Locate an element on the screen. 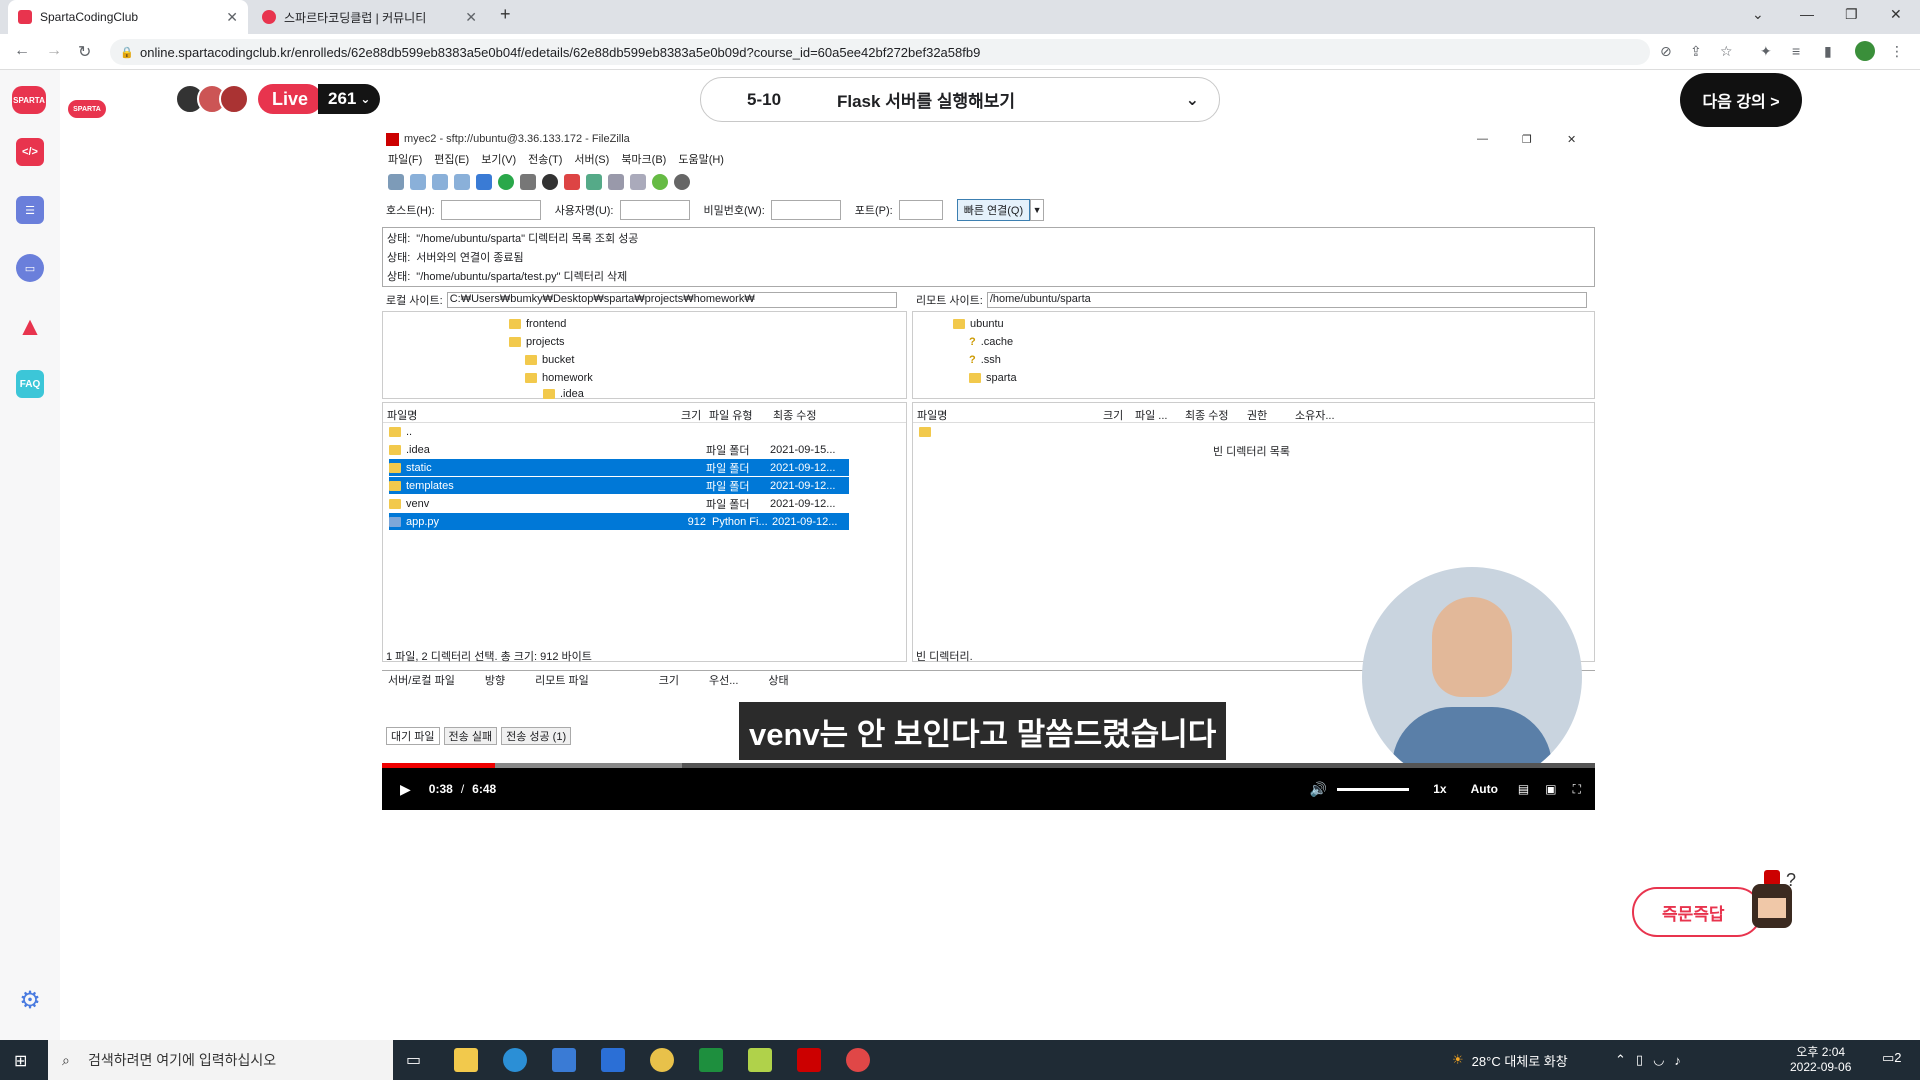  forward-icon: → is located at coordinates (54, 51).